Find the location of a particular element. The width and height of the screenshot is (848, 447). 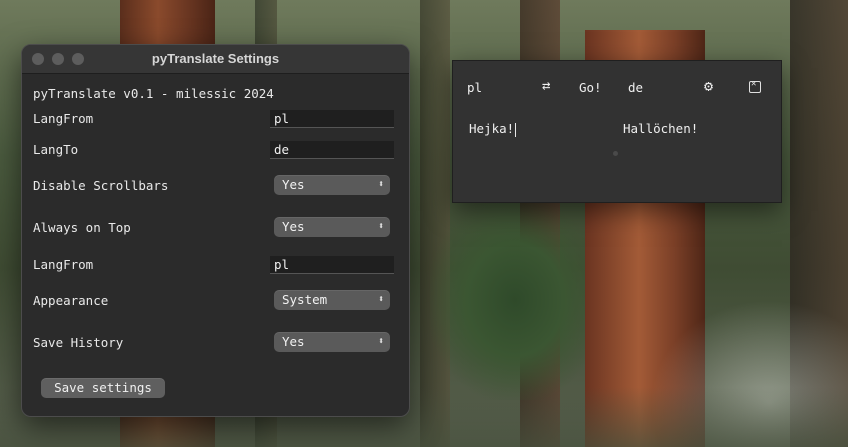

source-text: Hejka! is located at coordinates (492, 128).